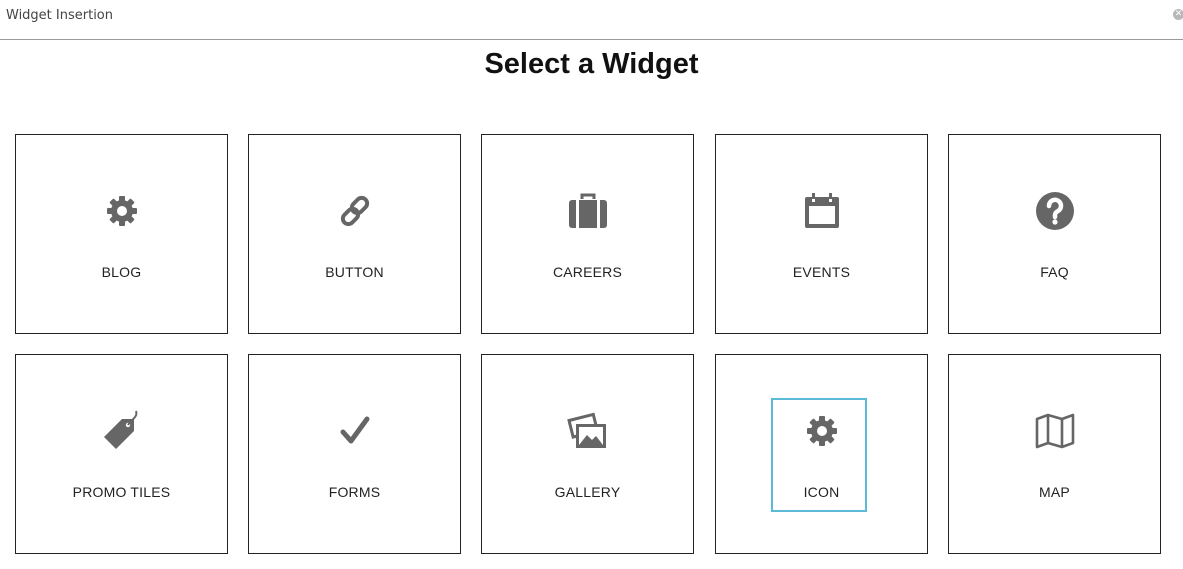 The height and width of the screenshot is (569, 1183). I want to click on widget-tile-promo-tiles: PROMO TILES, so click(121, 454).